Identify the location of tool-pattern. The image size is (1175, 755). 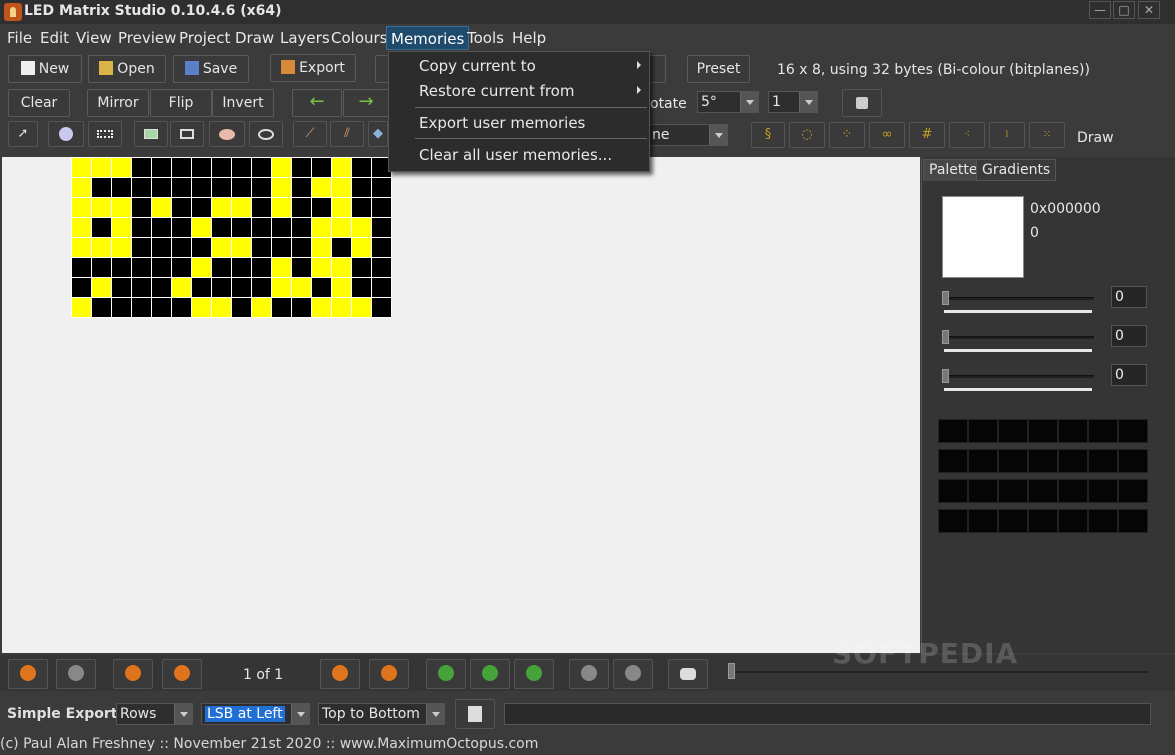
(105, 134).